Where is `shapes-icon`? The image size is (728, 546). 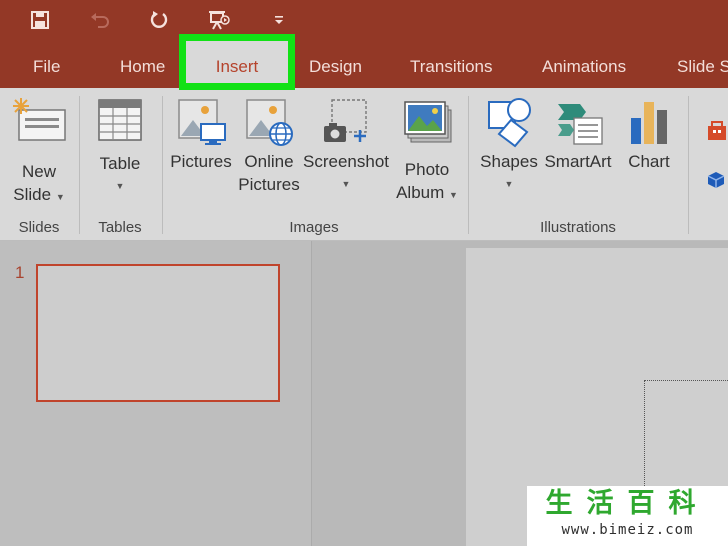
shapes-icon is located at coordinates (509, 122).